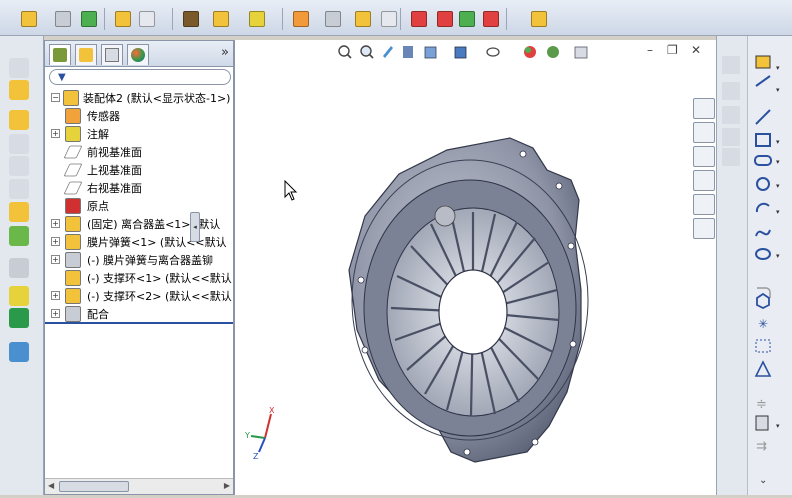  Describe the element at coordinates (704, 228) in the screenshot. I see `custom-properties-icon` at that location.